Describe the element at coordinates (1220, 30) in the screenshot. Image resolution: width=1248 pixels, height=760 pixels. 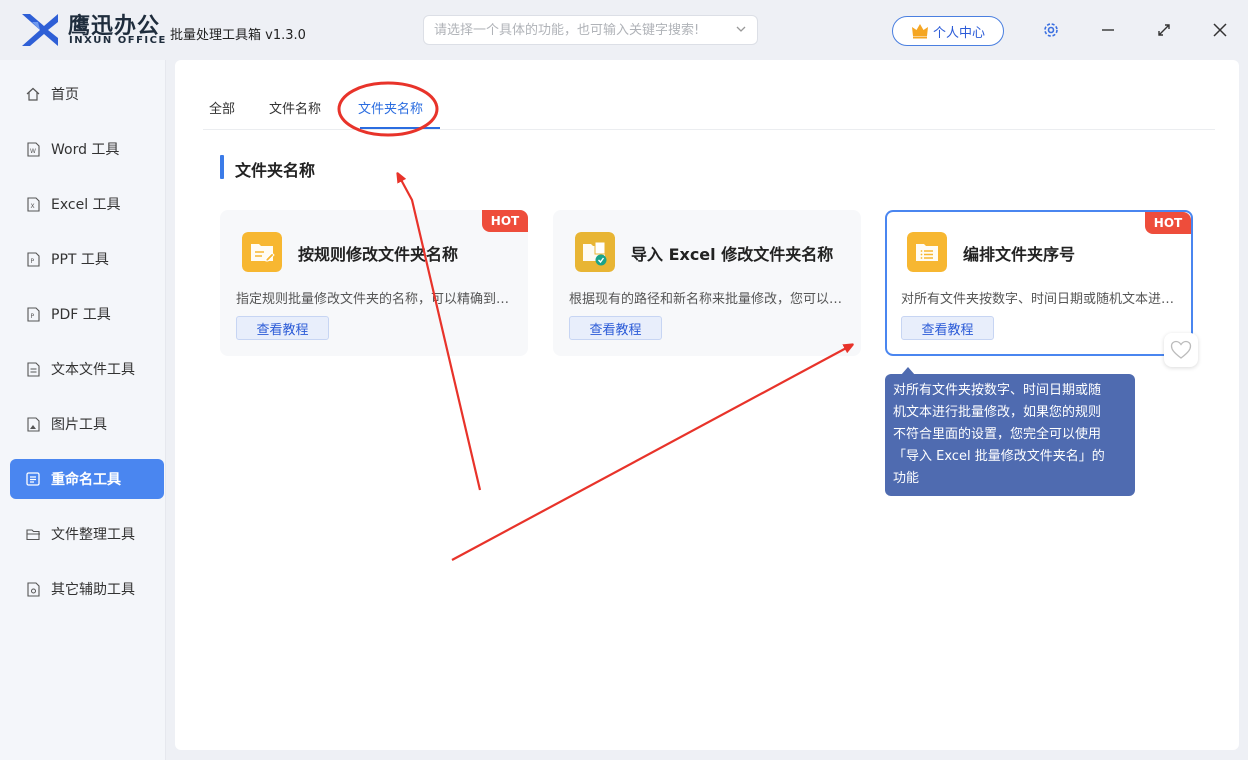
I see `close-icon` at that location.